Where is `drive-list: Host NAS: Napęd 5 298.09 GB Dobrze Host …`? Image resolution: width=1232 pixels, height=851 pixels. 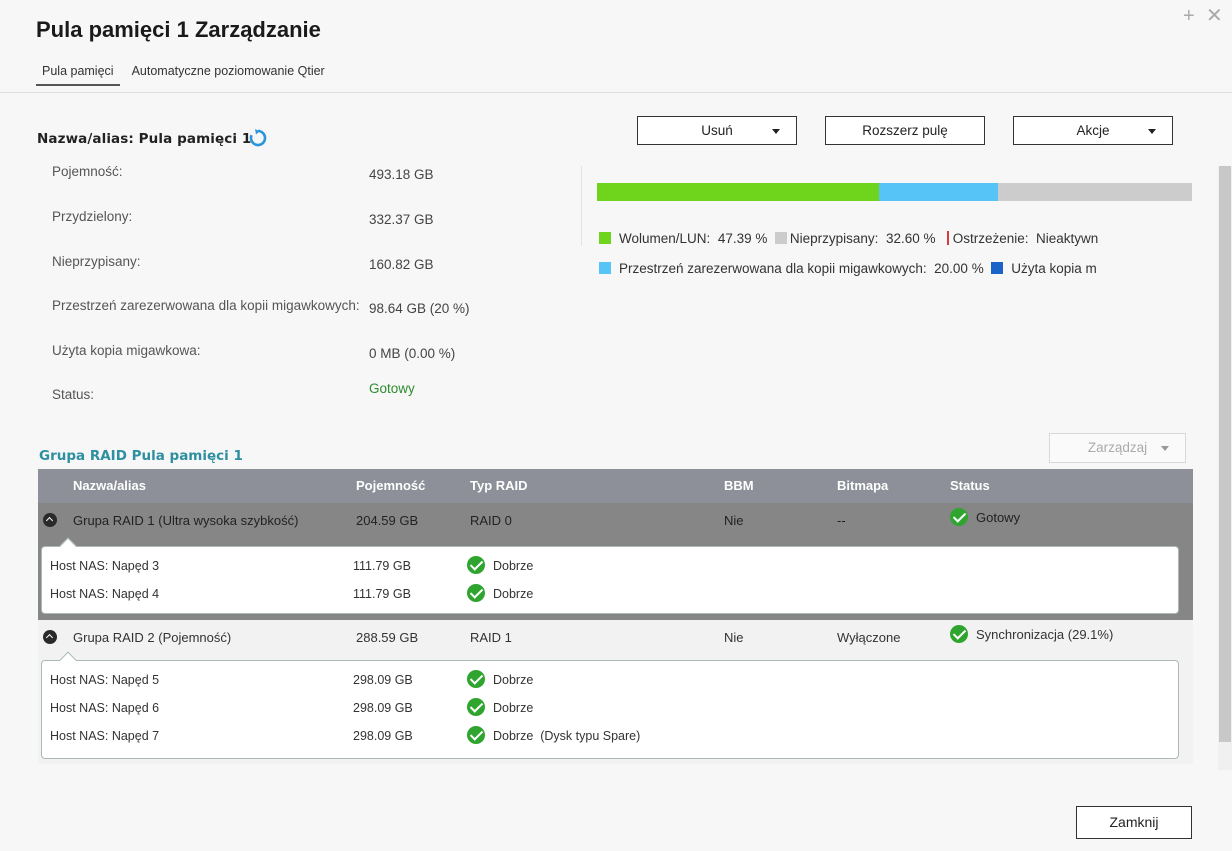 drive-list: Host NAS: Napęd 5 298.09 GB Dobrze Host … is located at coordinates (610, 705).